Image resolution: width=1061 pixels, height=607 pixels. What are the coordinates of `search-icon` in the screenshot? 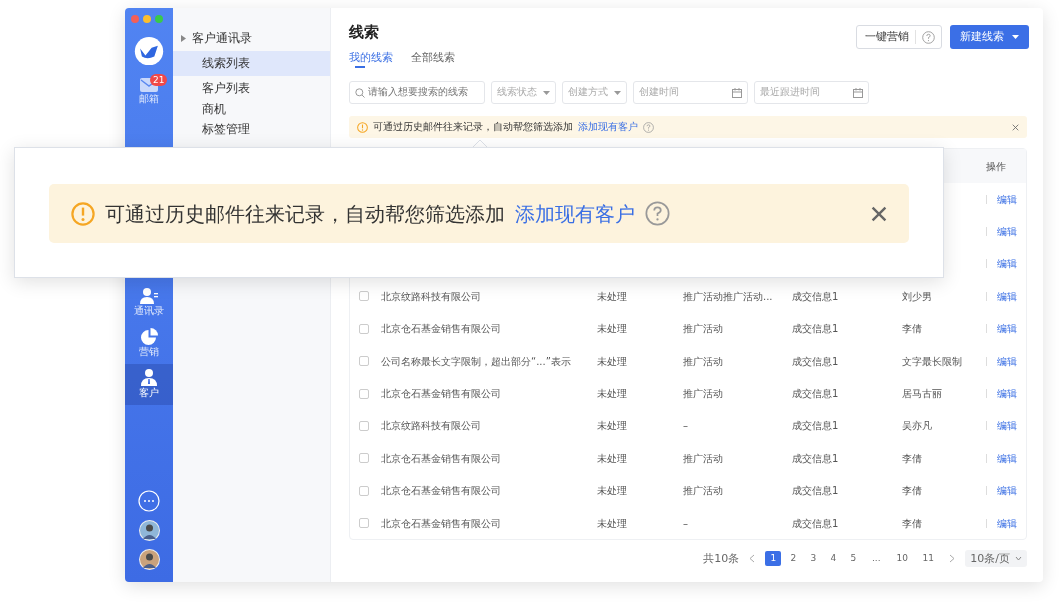 It's located at (360, 92).